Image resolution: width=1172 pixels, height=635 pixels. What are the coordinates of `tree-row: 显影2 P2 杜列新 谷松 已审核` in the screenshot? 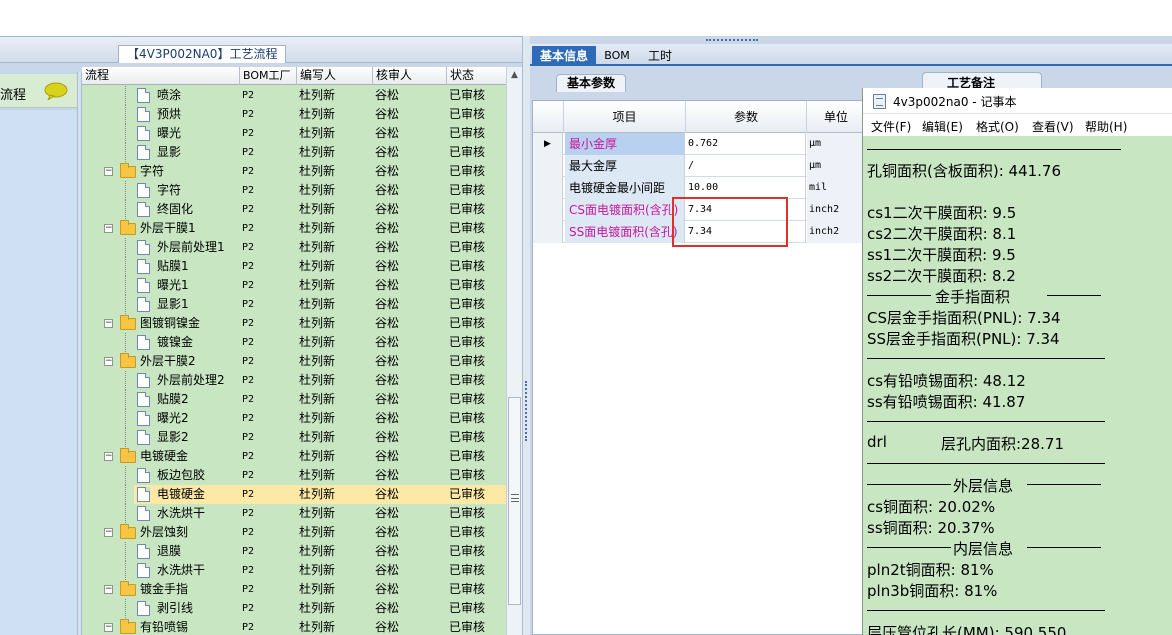 It's located at (294, 437).